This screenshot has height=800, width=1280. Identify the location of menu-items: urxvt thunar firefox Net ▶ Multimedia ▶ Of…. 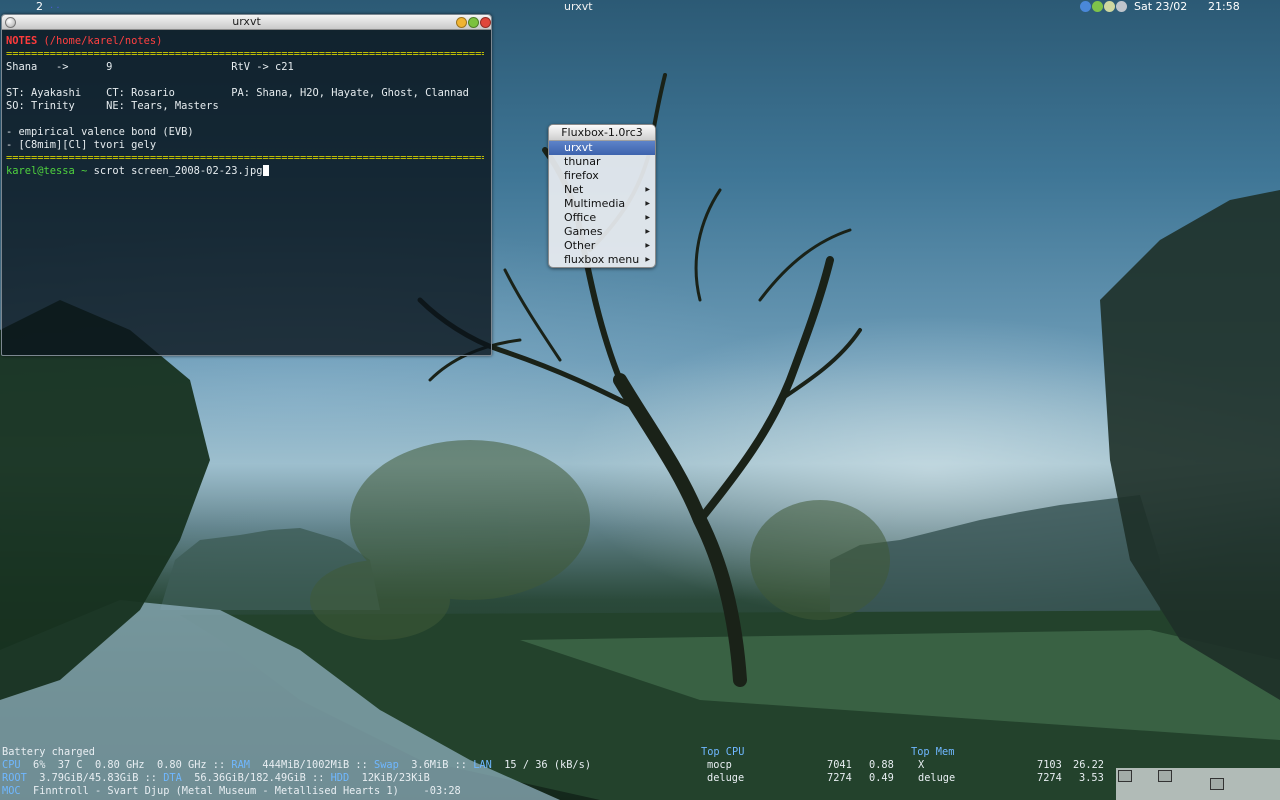
(602, 204).